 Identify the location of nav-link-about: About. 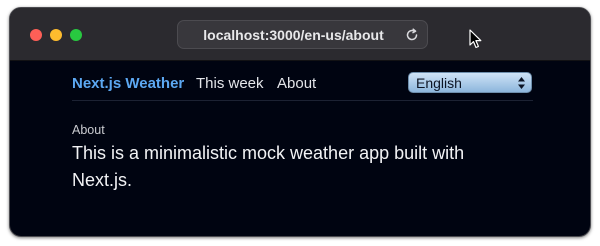
(296, 83).